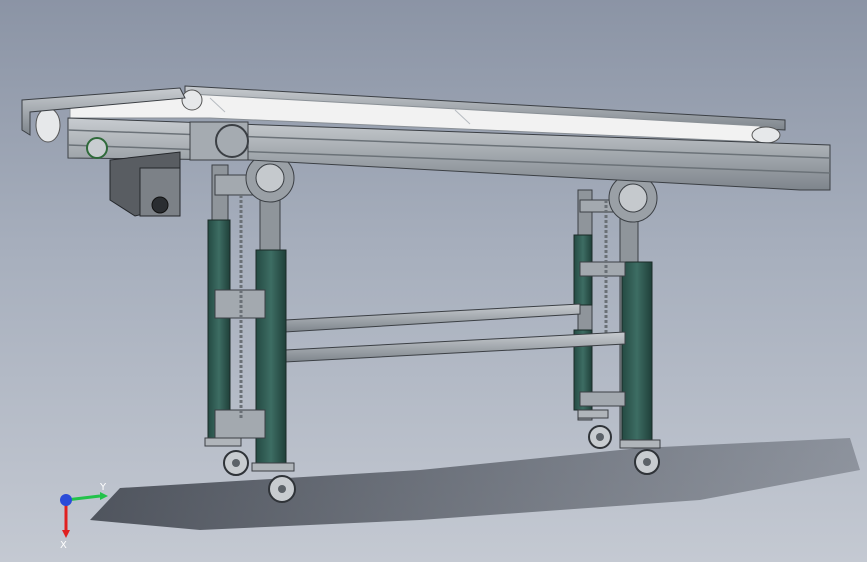 This screenshot has width=867, height=562. I want to click on coordinate-triad: Y X, so click(84, 516).